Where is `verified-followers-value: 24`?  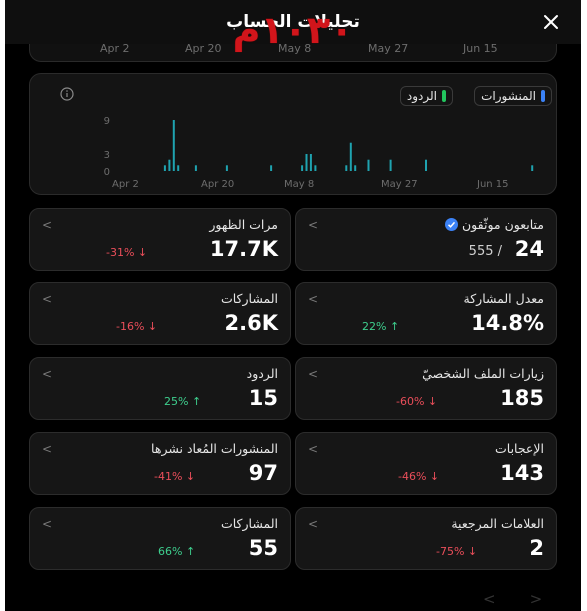 verified-followers-value: 24 is located at coordinates (529, 249).